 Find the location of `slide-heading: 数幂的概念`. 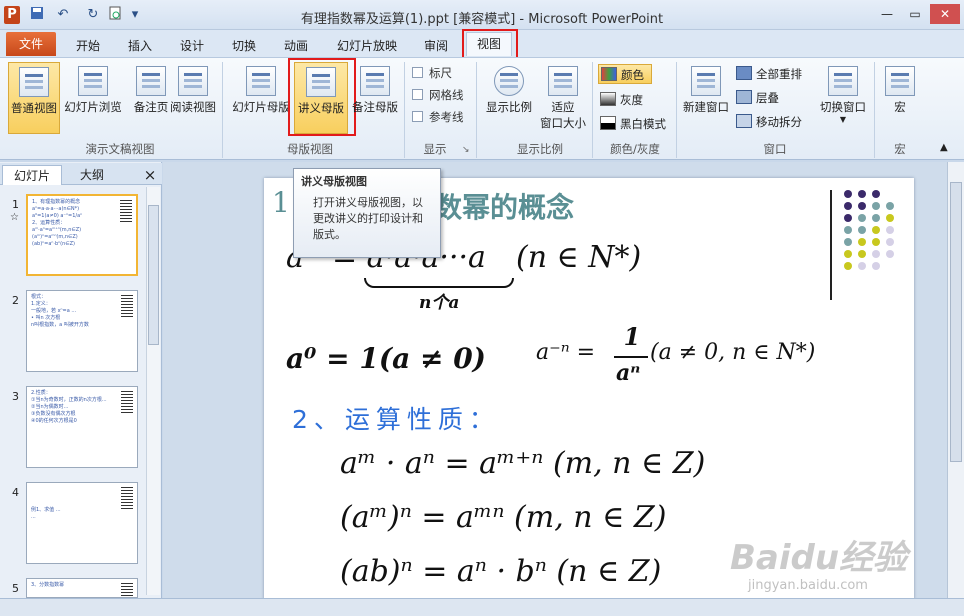

slide-heading: 数幂的概念 is located at coordinates (504, 207).